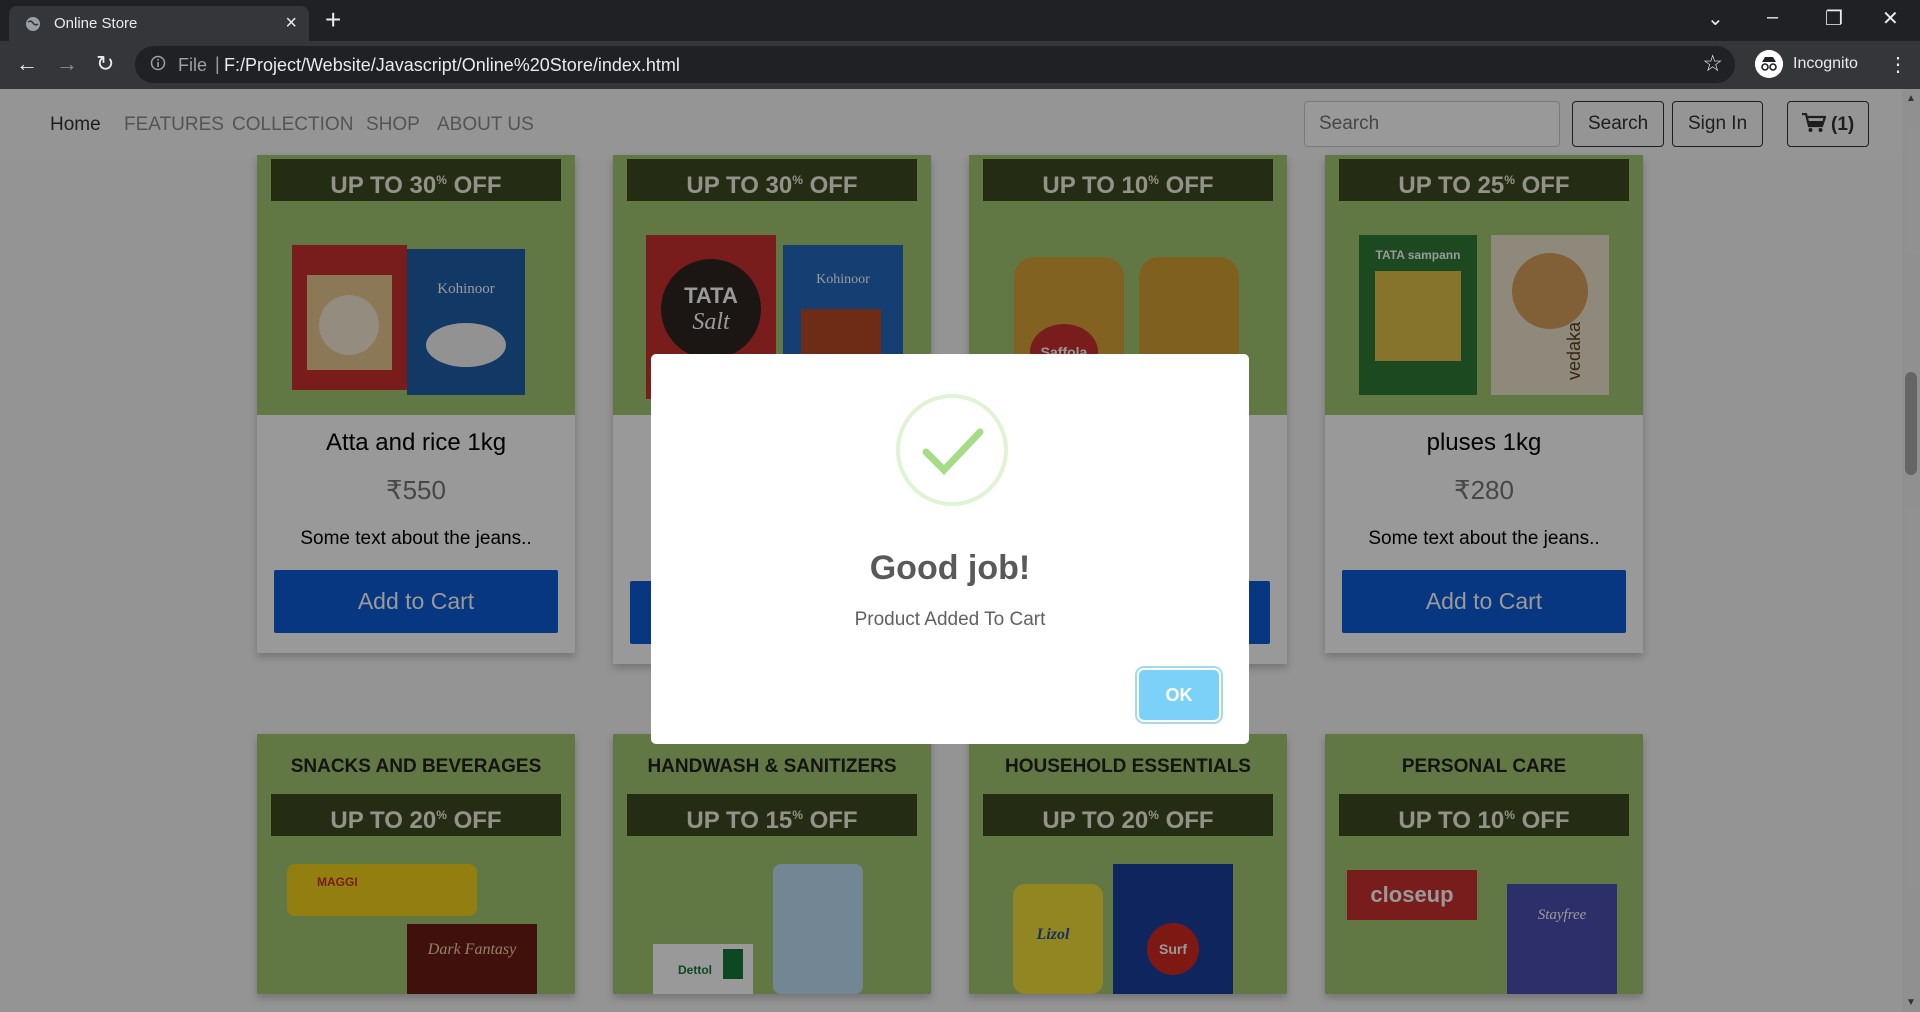  Describe the element at coordinates (950, 619) in the screenshot. I see `modal-text: Product Added To Cart` at that location.